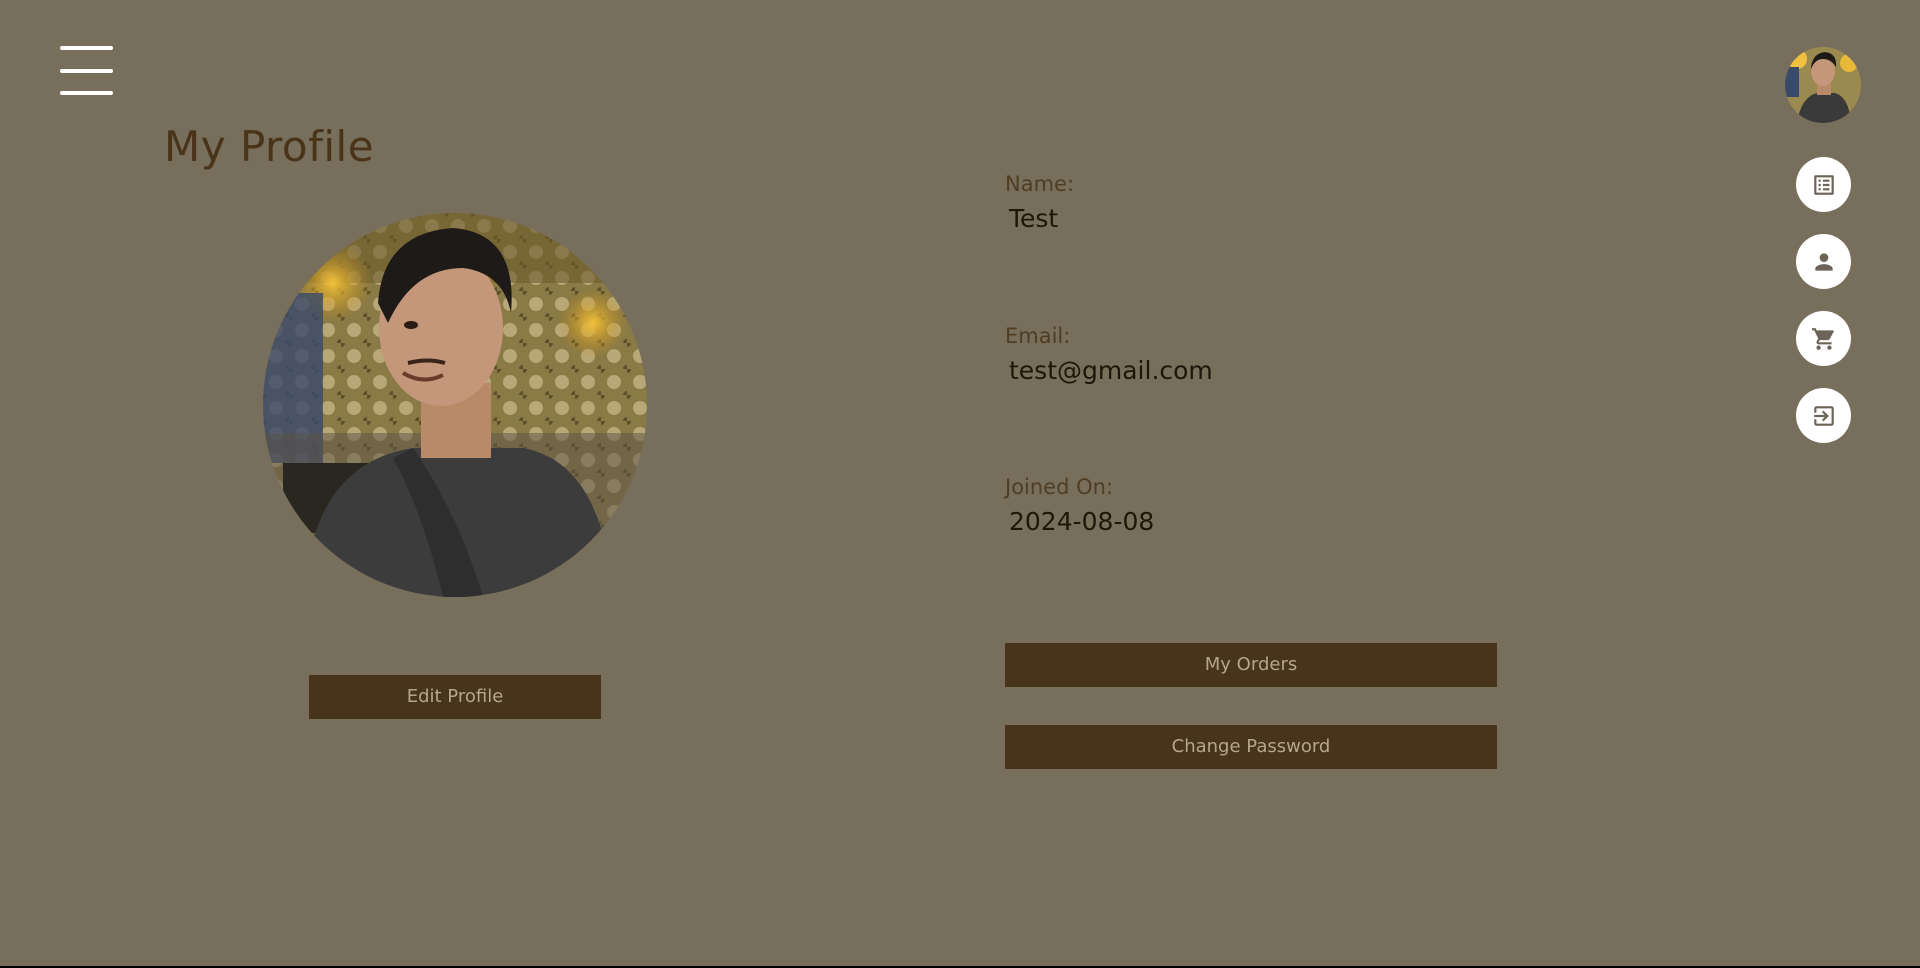 The width and height of the screenshot is (1920, 968). Describe the element at coordinates (1059, 487) in the screenshot. I see `joined-on-label: Joined On:` at that location.